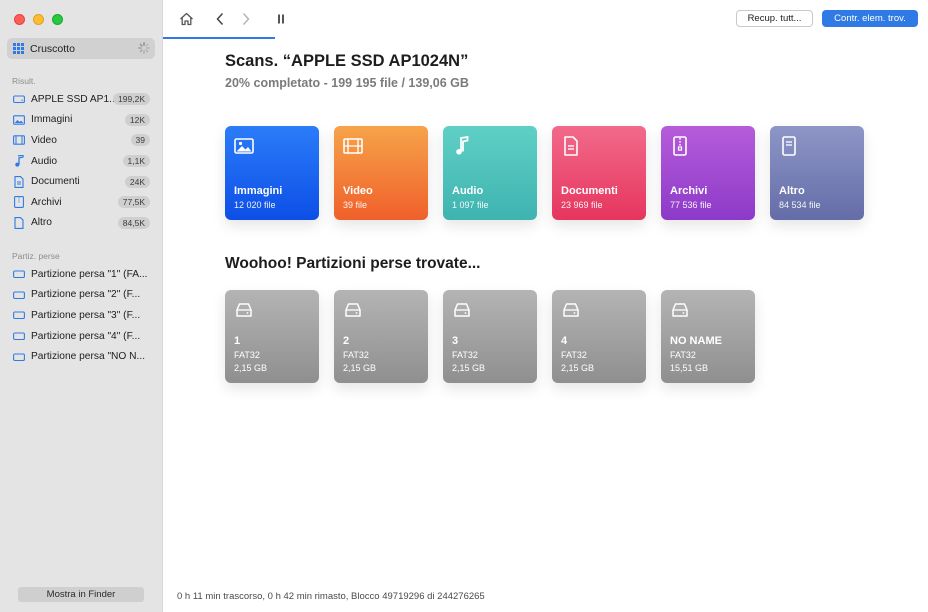  Describe the element at coordinates (19, 202) in the screenshot. I see `archive-icon` at that location.